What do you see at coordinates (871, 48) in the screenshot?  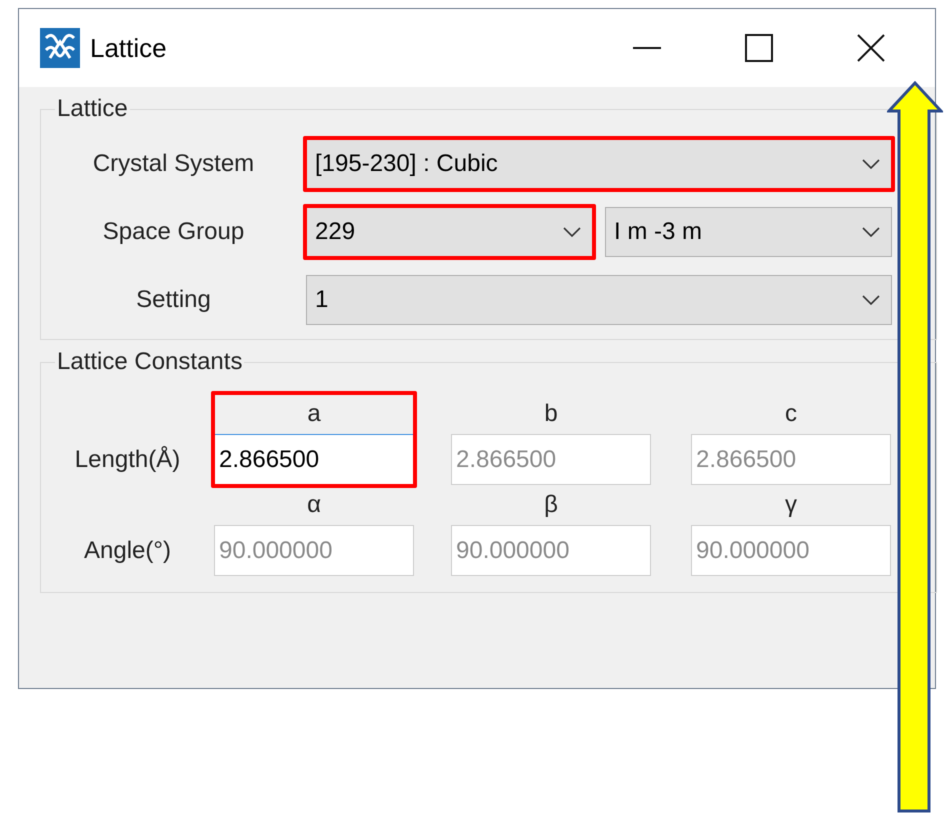 I see `close-icon` at bounding box center [871, 48].